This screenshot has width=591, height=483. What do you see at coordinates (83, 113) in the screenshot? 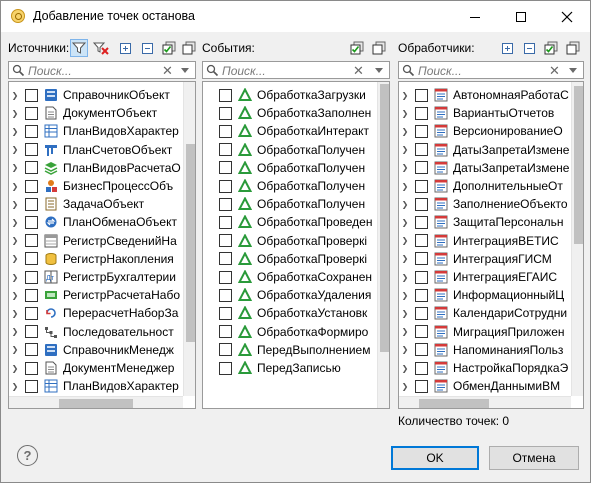
I see `source-item: ❯ ДокументОбъект` at bounding box center [83, 113].